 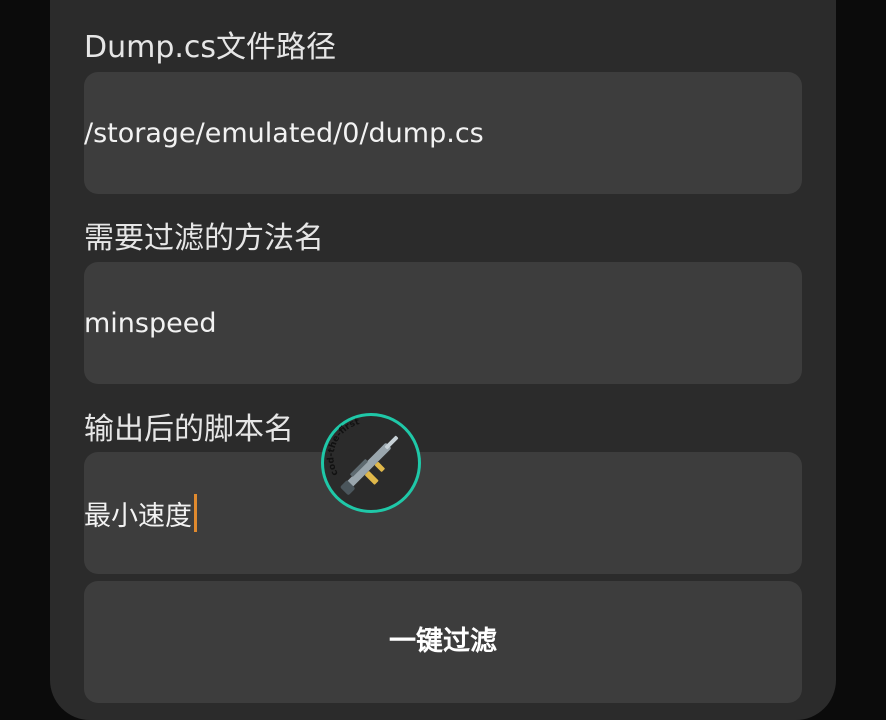 I want to click on script-name-label: 输出后的脚本名, so click(x=189, y=429).